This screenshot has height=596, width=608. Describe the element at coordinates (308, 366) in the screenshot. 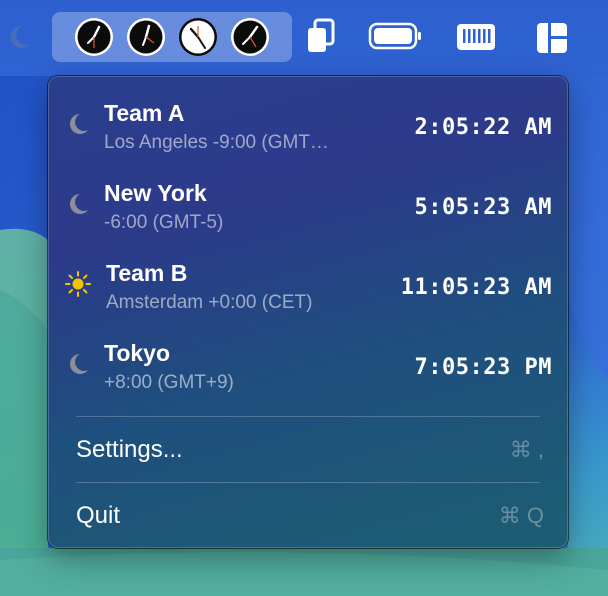

I see `timezone-row: Tokyo +8:00 (GMT+9) 7:05:23 PM` at that location.